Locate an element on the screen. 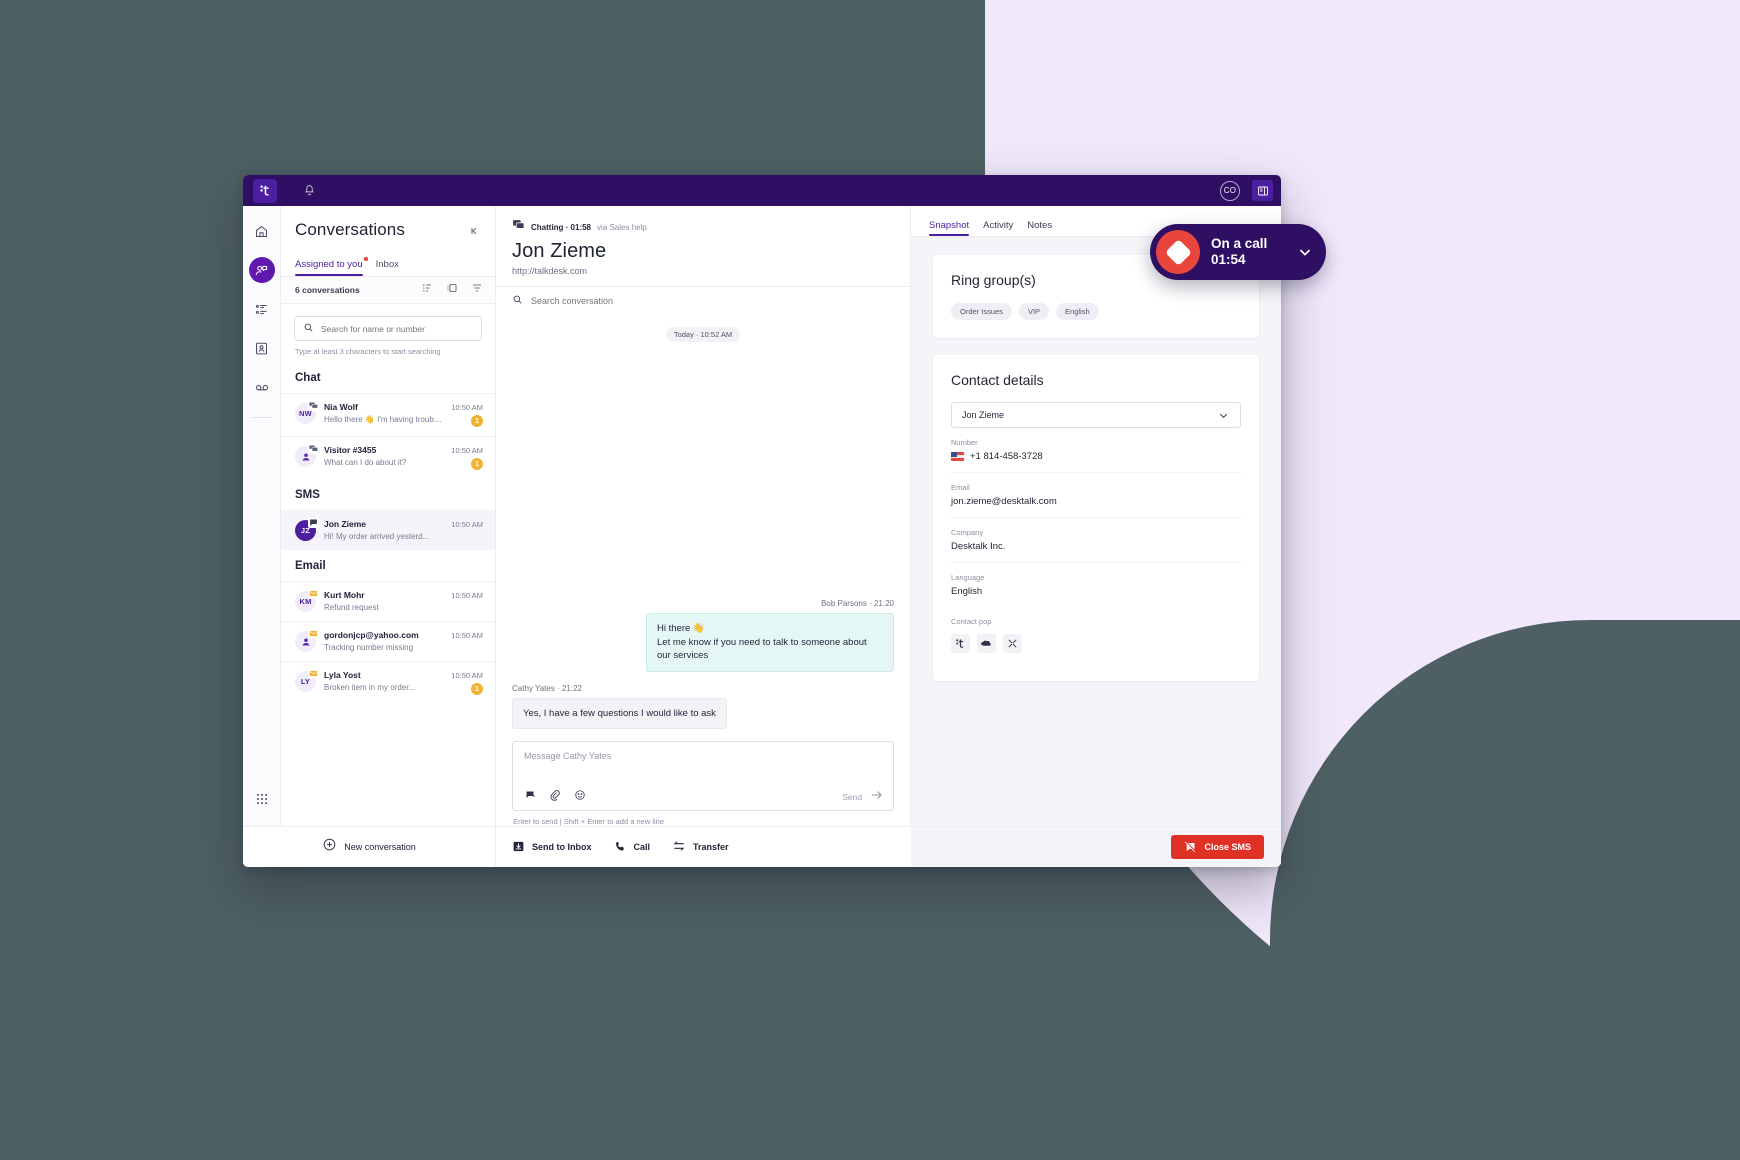  contact-pop-field: Contact pop is located at coordinates (1096, 635).